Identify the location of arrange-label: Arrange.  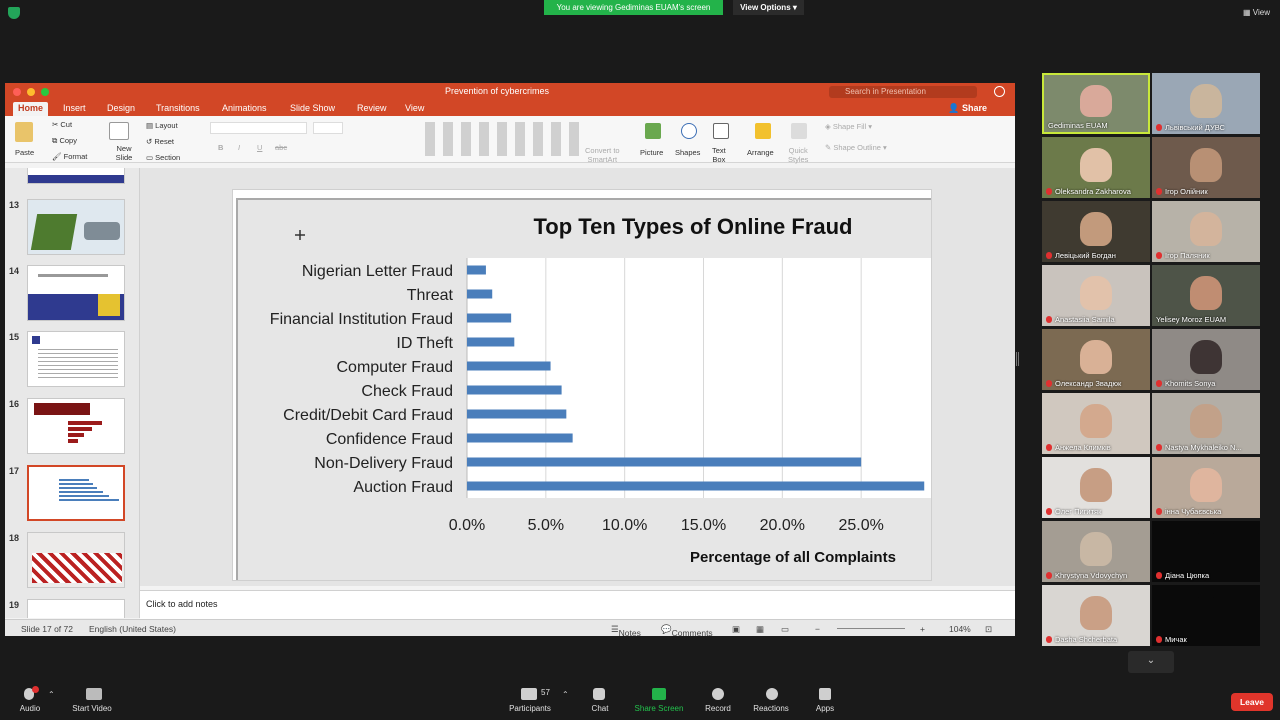
(760, 152).